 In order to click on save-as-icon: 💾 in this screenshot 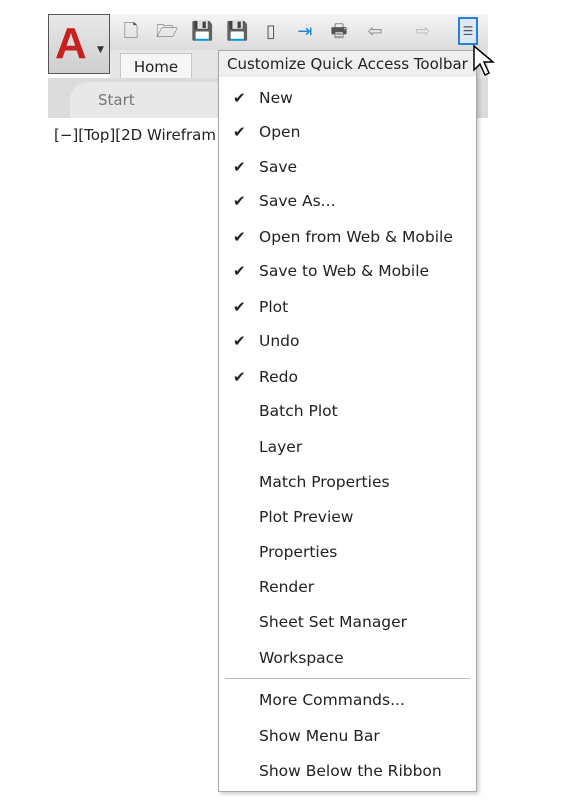, I will do `click(237, 32)`.